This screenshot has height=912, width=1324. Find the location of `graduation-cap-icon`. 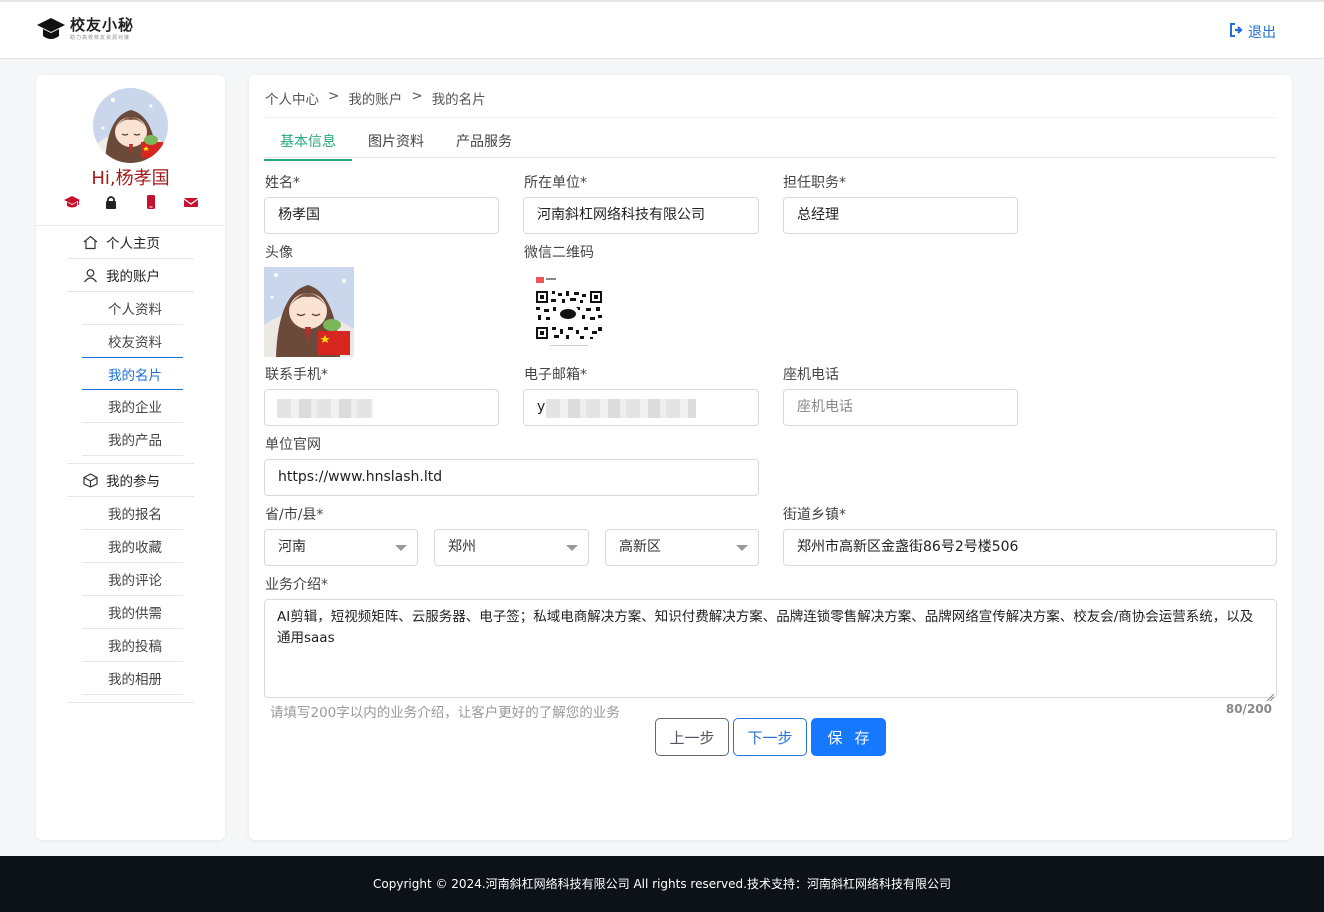

graduation-cap-icon is located at coordinates (72, 202).